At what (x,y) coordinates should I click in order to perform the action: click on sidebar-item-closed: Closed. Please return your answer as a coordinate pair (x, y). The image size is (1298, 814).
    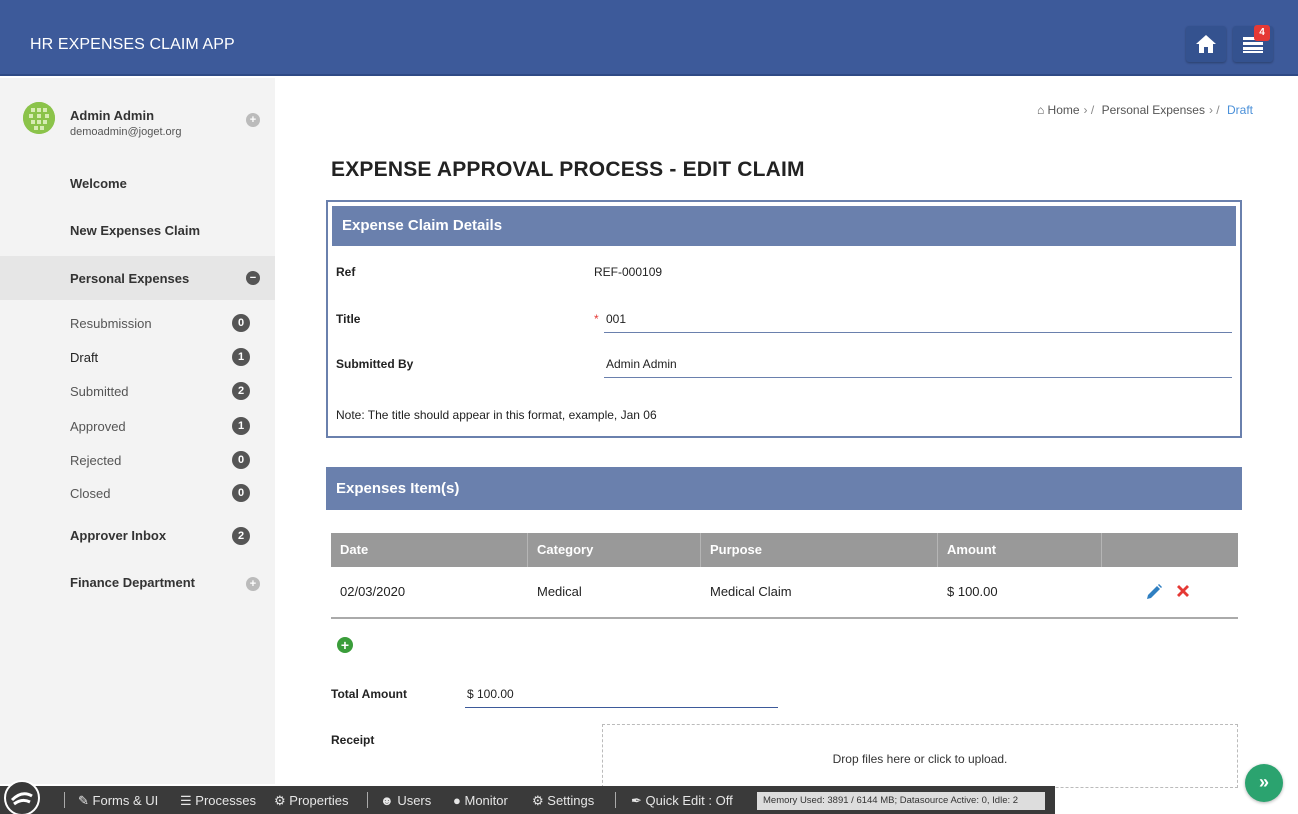
    Looking at the image, I should click on (90, 493).